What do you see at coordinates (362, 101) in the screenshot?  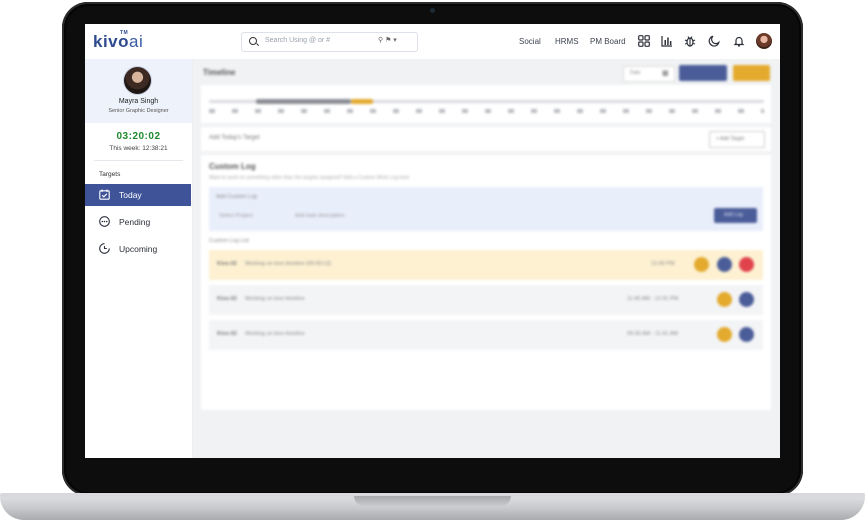 I see `timeline-current-segment` at bounding box center [362, 101].